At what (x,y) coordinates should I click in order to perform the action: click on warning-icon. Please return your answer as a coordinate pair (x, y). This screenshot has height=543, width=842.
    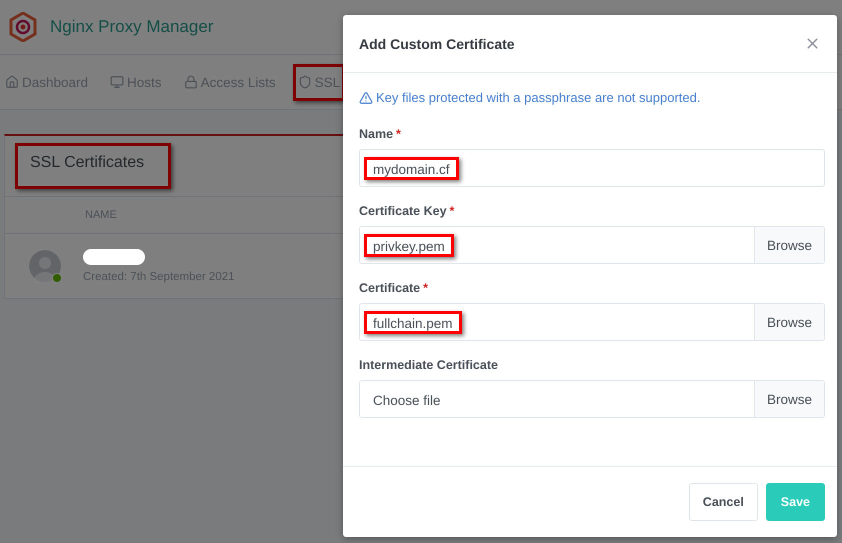
    Looking at the image, I should click on (366, 97).